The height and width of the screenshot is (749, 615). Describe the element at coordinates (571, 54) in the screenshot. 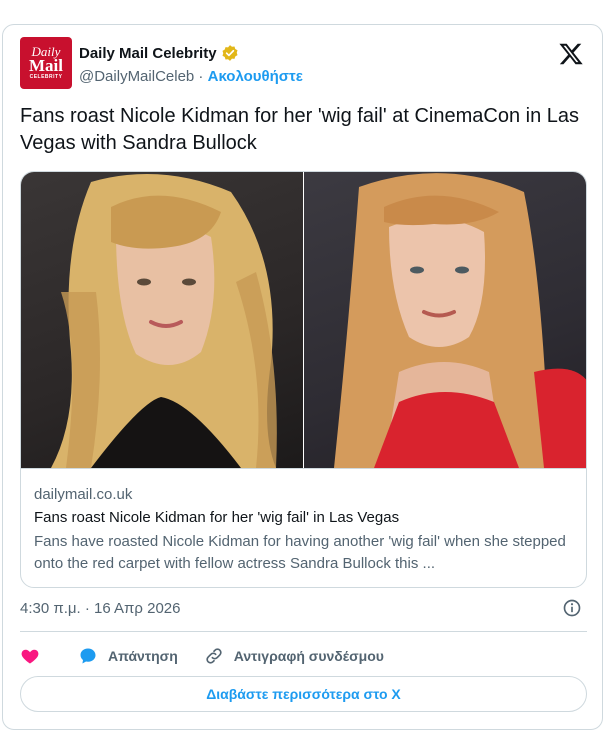

I see `x-logo-icon` at that location.